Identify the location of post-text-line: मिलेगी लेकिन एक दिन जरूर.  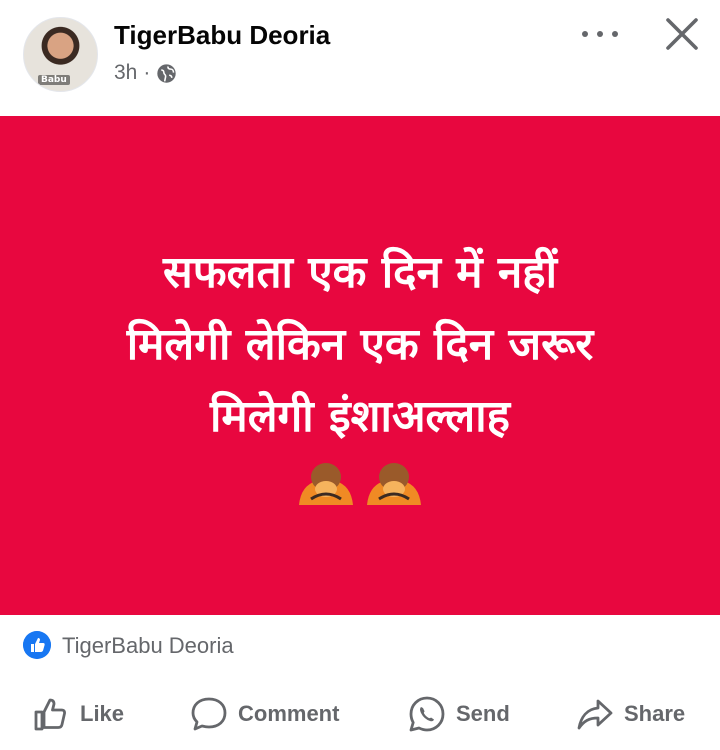
(360, 344).